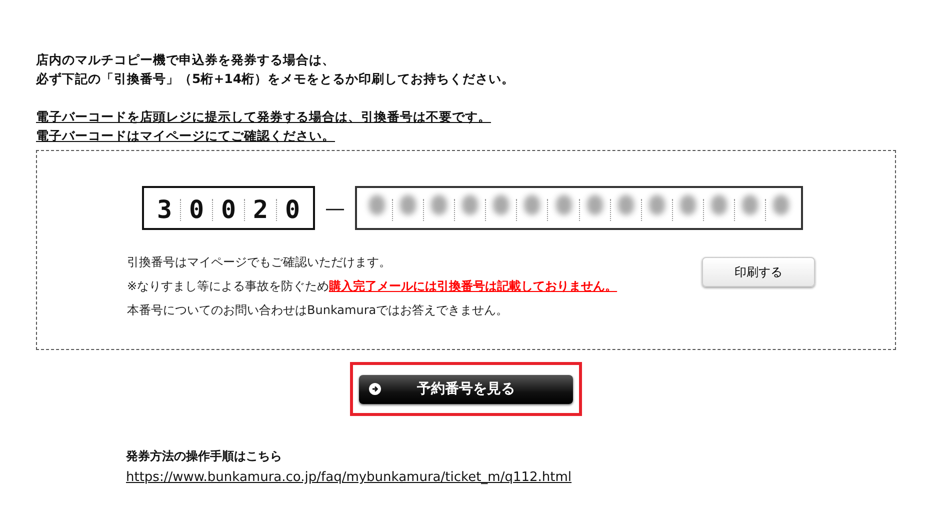  What do you see at coordinates (204, 456) in the screenshot?
I see `guide-heading: 発券方法の操作手順はこちら` at bounding box center [204, 456].